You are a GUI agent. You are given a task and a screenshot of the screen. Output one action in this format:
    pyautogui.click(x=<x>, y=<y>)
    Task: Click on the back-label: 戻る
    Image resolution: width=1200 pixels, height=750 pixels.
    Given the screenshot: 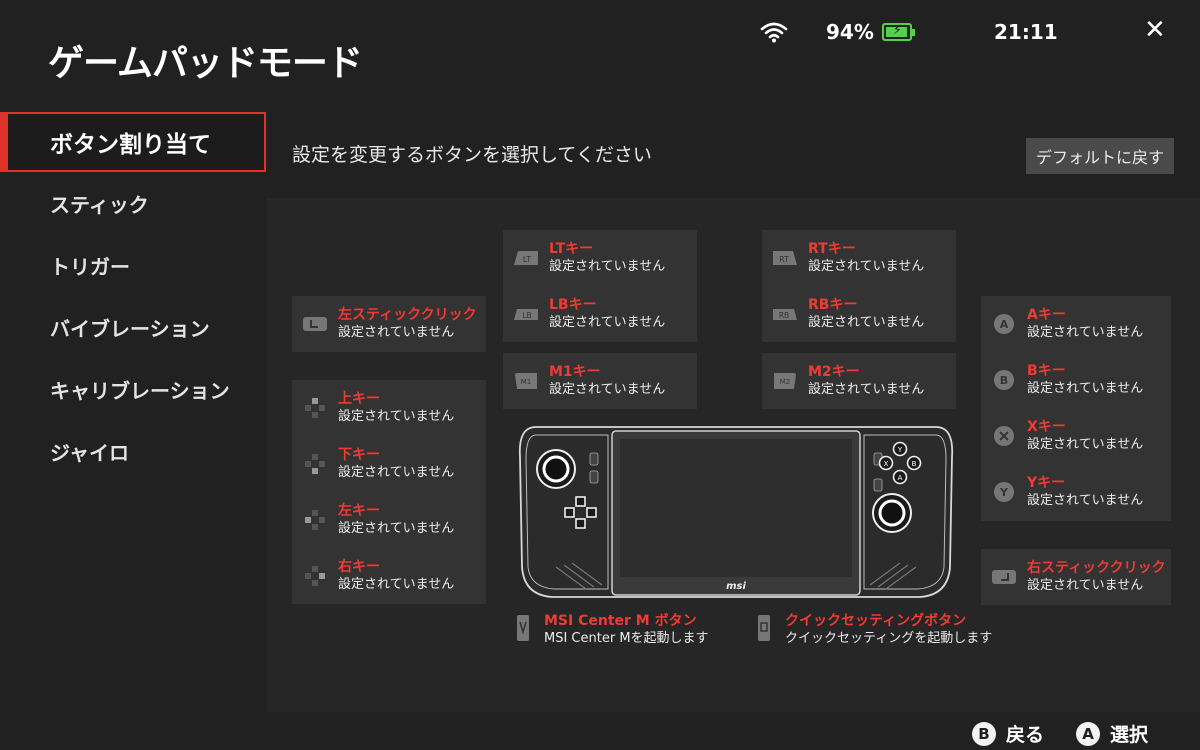 What is the action you would take?
    pyautogui.click(x=1025, y=735)
    